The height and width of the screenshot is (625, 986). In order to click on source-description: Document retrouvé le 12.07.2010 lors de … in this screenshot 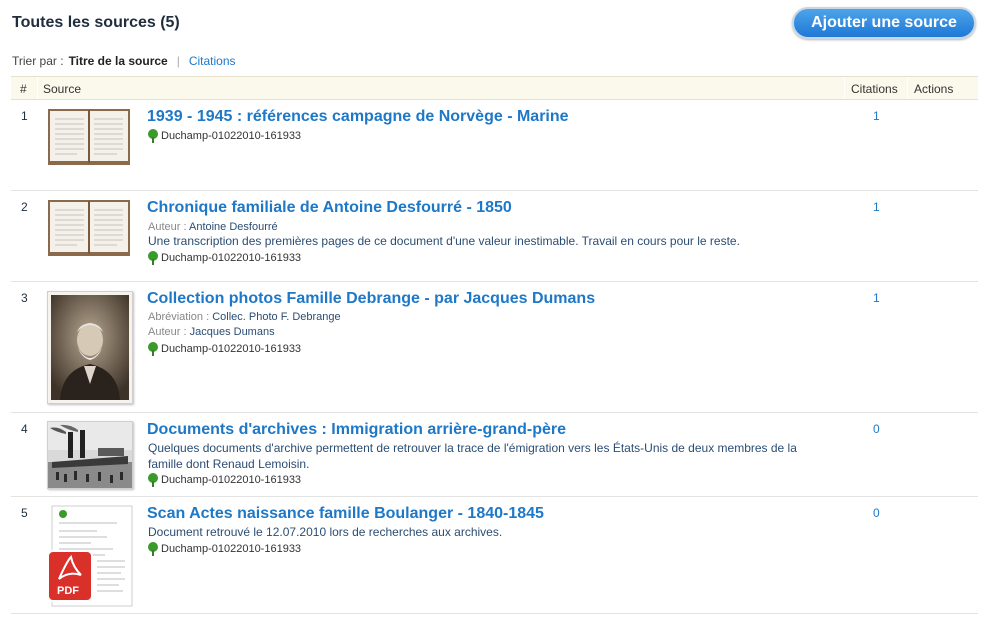, I will do `click(325, 532)`.